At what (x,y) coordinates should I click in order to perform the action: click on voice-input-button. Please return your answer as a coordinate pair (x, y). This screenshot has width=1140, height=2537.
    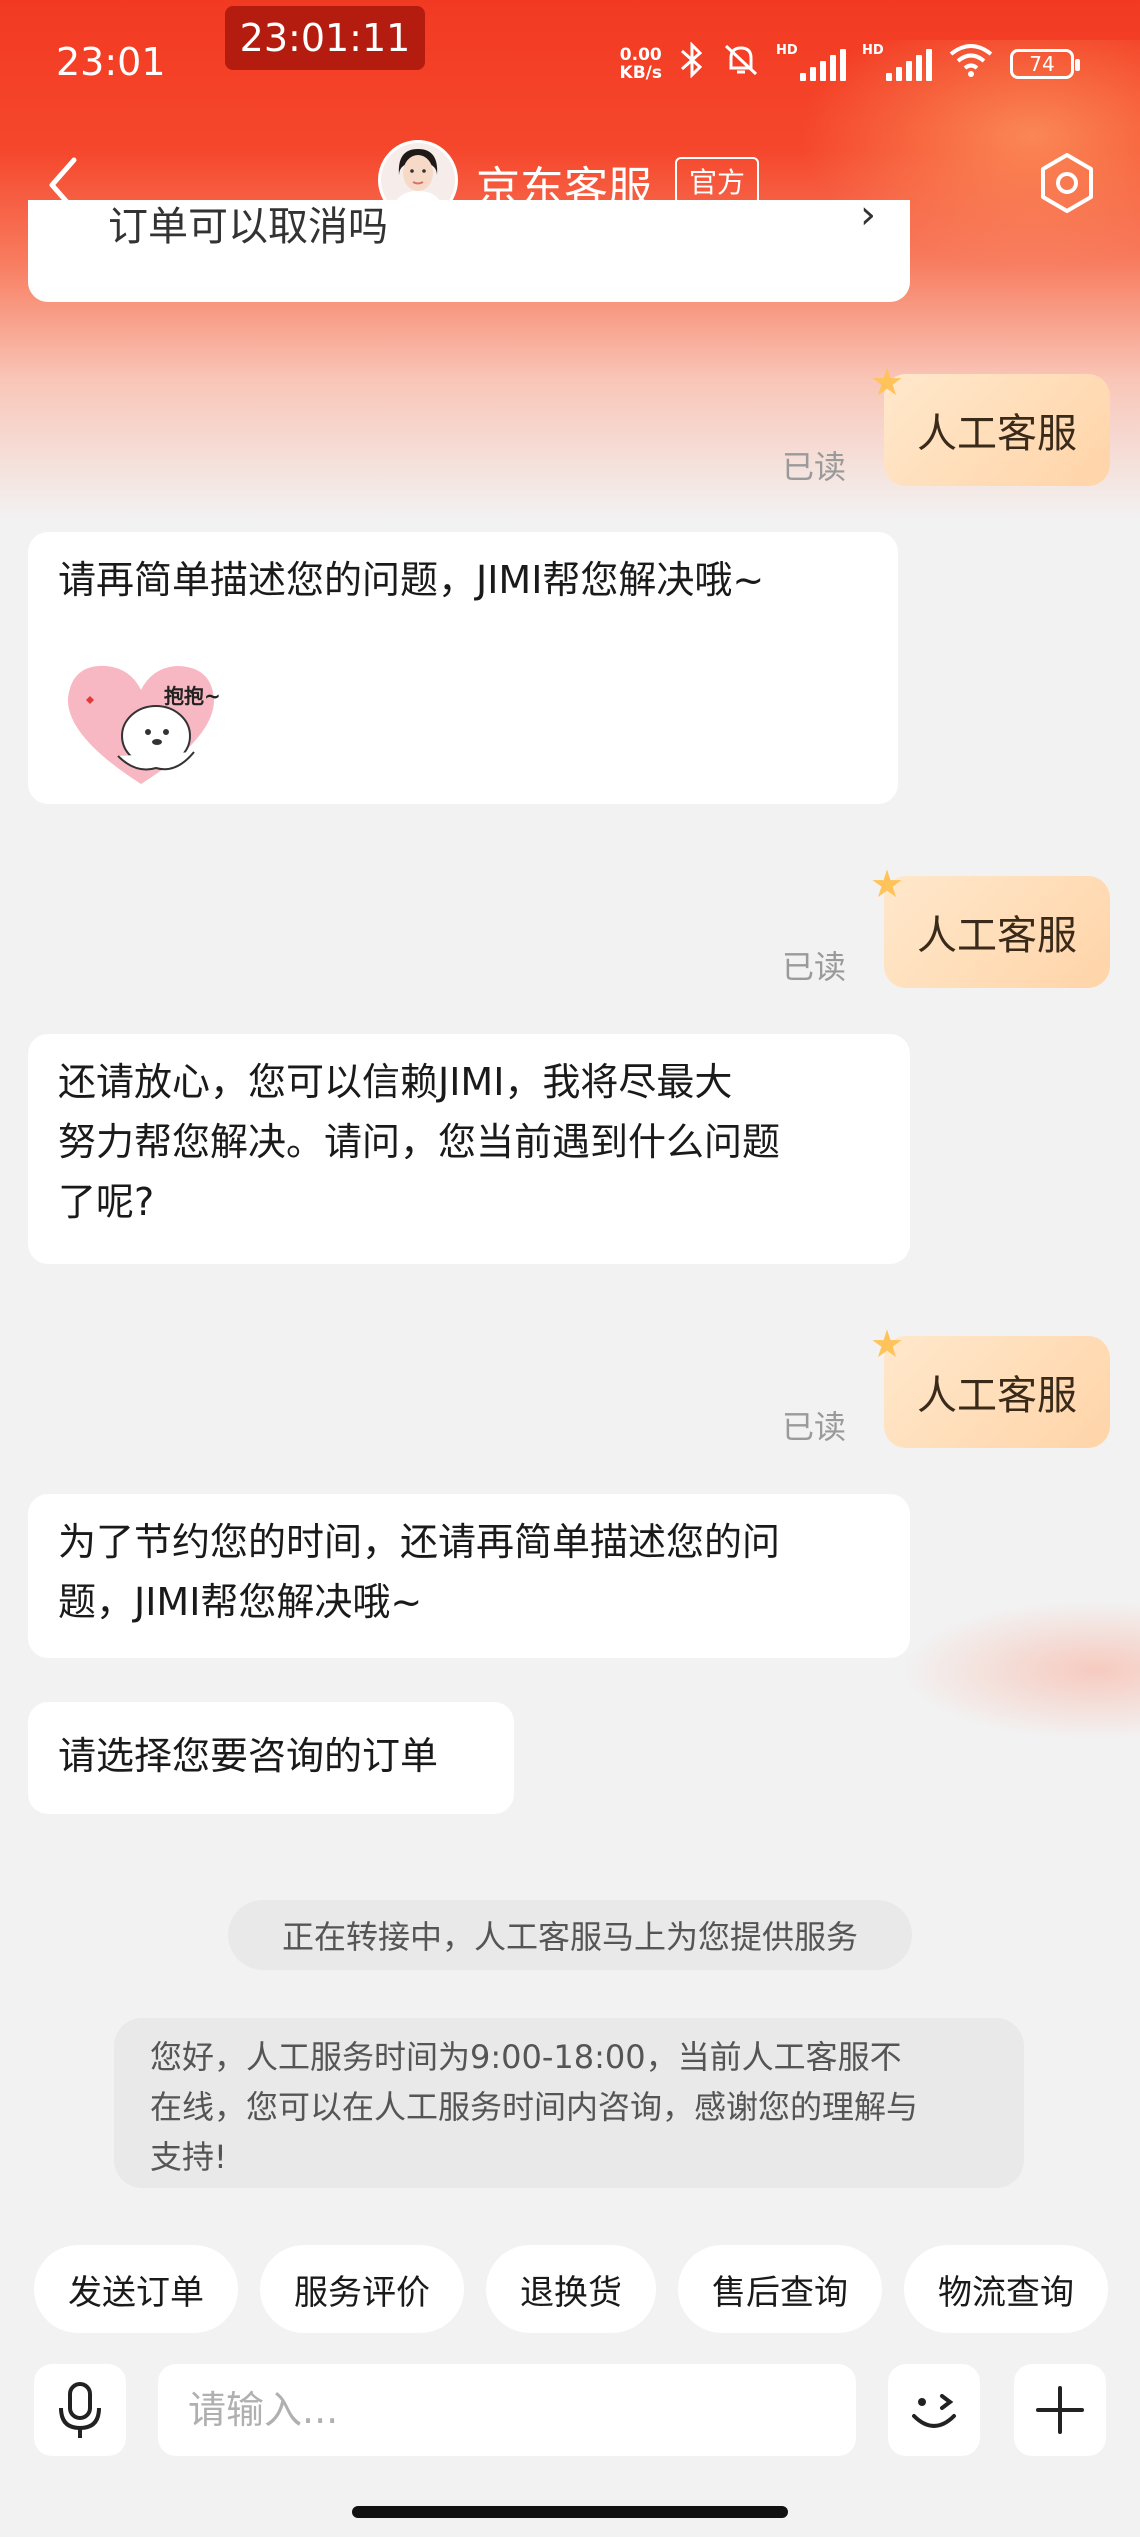
    Looking at the image, I should click on (80, 2410).